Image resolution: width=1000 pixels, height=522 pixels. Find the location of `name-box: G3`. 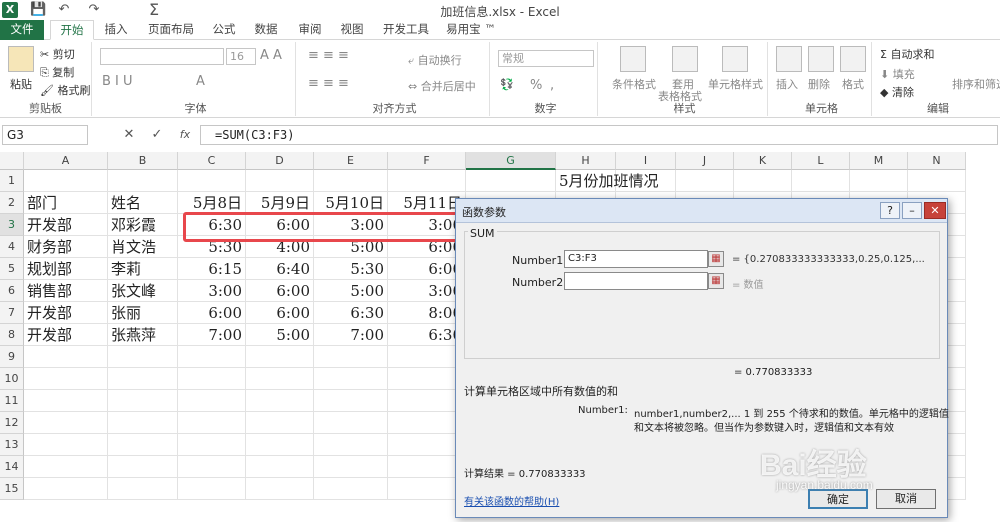

name-box: G3 is located at coordinates (45, 135).